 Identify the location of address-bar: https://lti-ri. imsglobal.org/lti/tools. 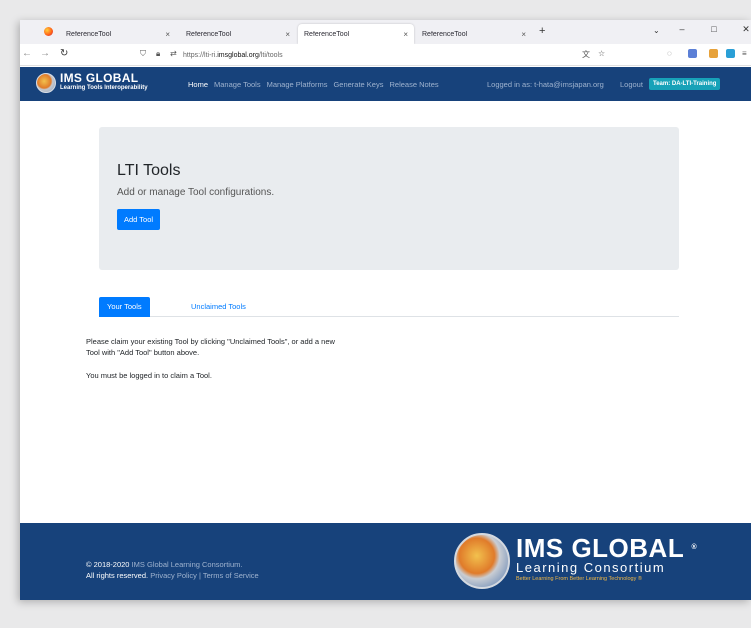
(388, 55).